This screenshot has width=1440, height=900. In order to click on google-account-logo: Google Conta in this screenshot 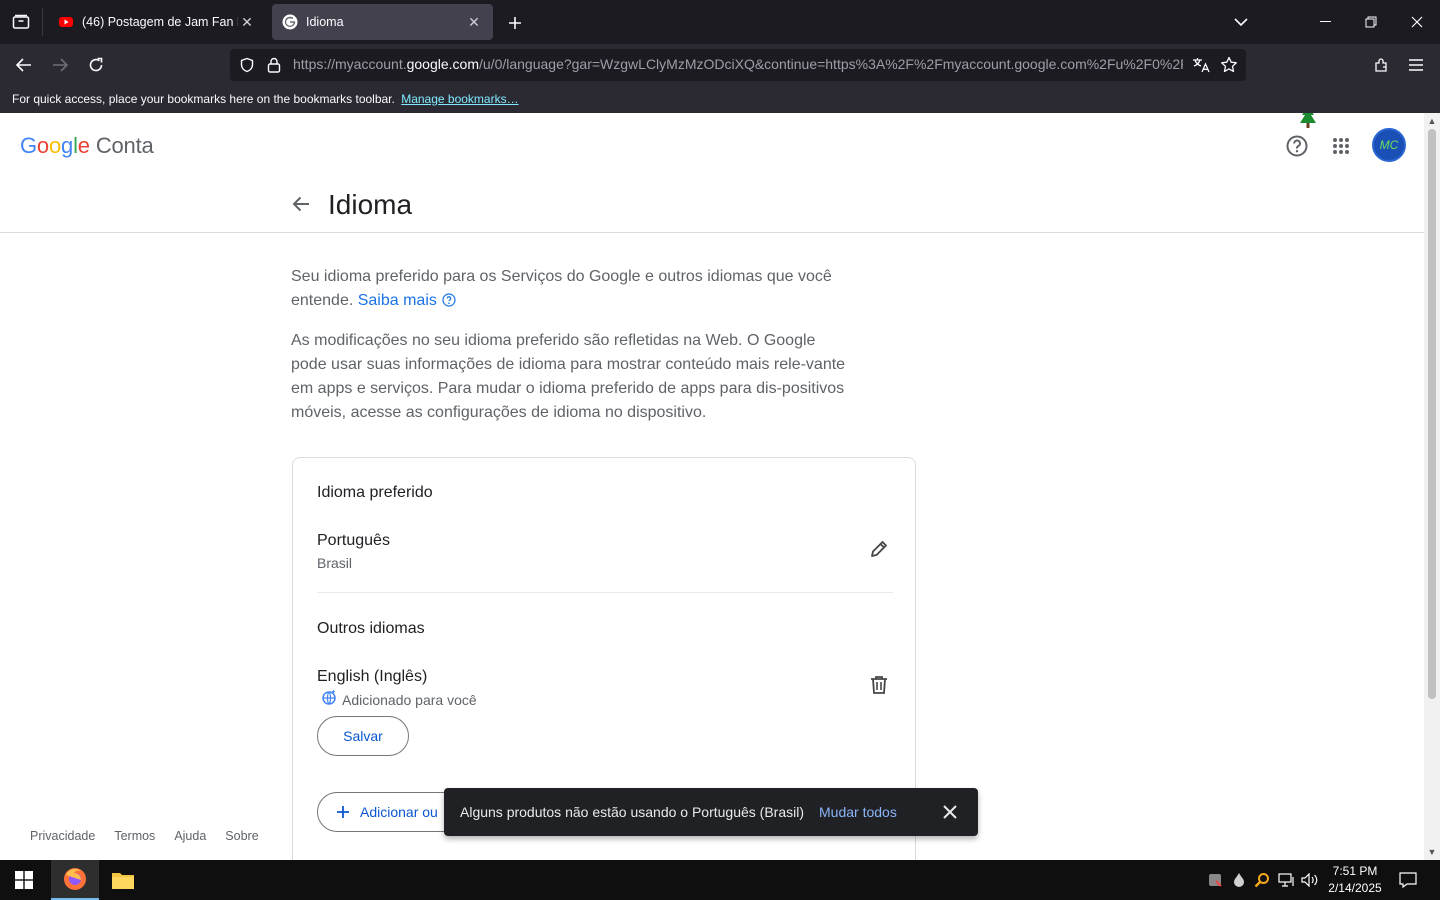, I will do `click(87, 146)`.